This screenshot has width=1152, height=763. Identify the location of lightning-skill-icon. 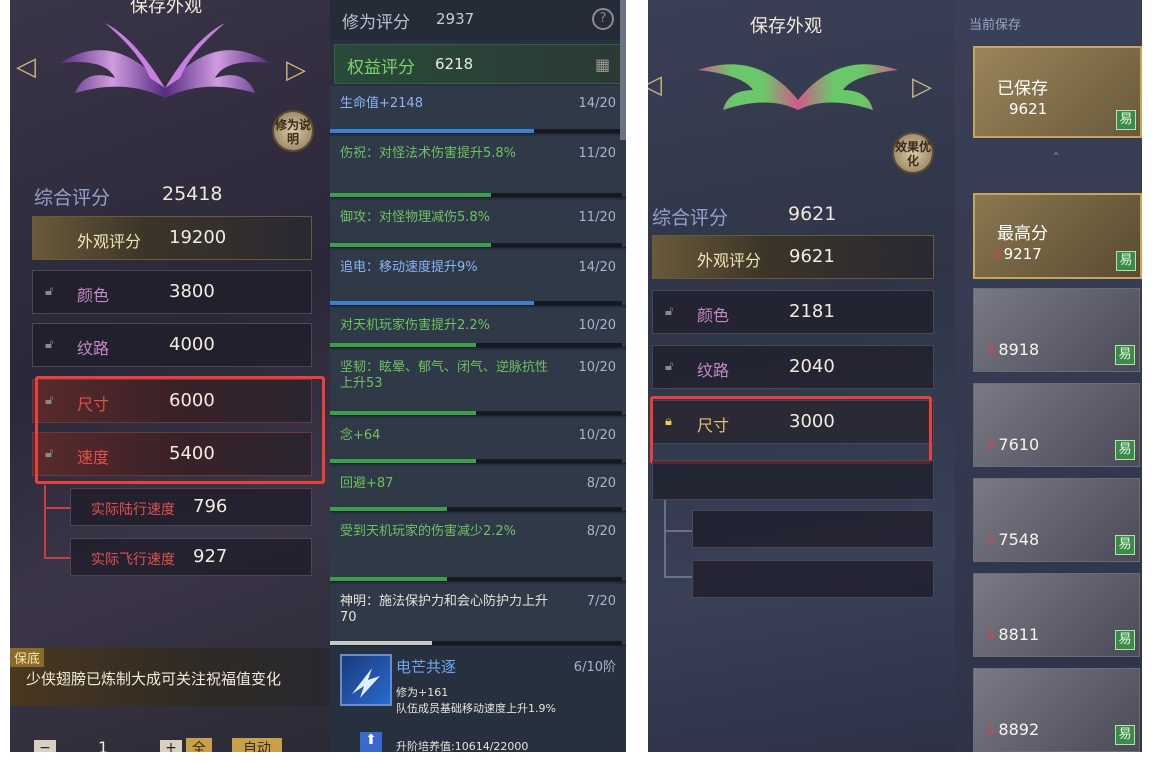
(366, 680).